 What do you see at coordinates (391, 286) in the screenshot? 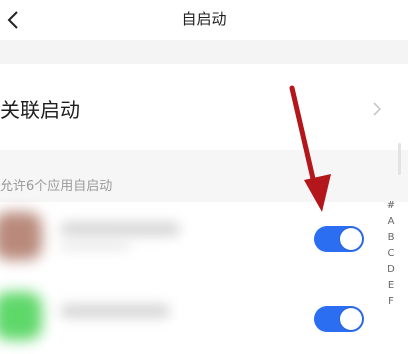
I see `index-letter: E` at bounding box center [391, 286].